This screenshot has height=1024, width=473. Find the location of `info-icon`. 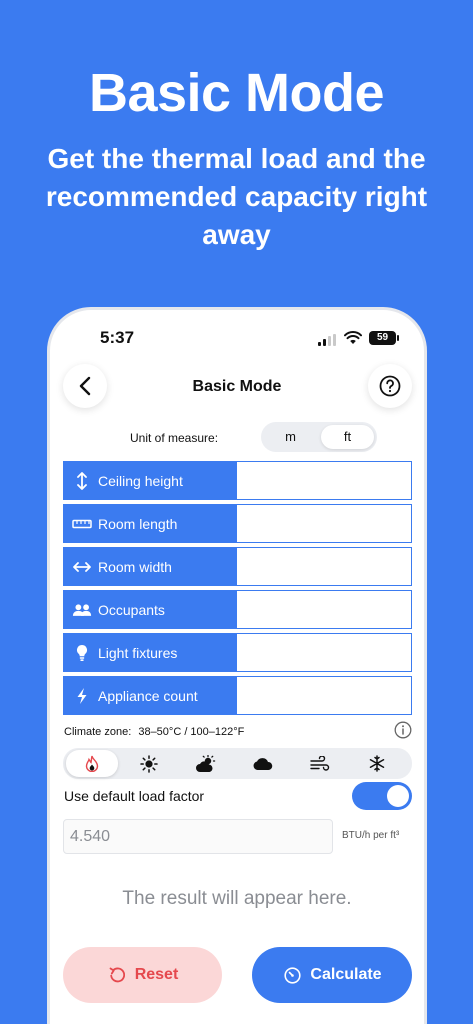

info-icon is located at coordinates (403, 730).